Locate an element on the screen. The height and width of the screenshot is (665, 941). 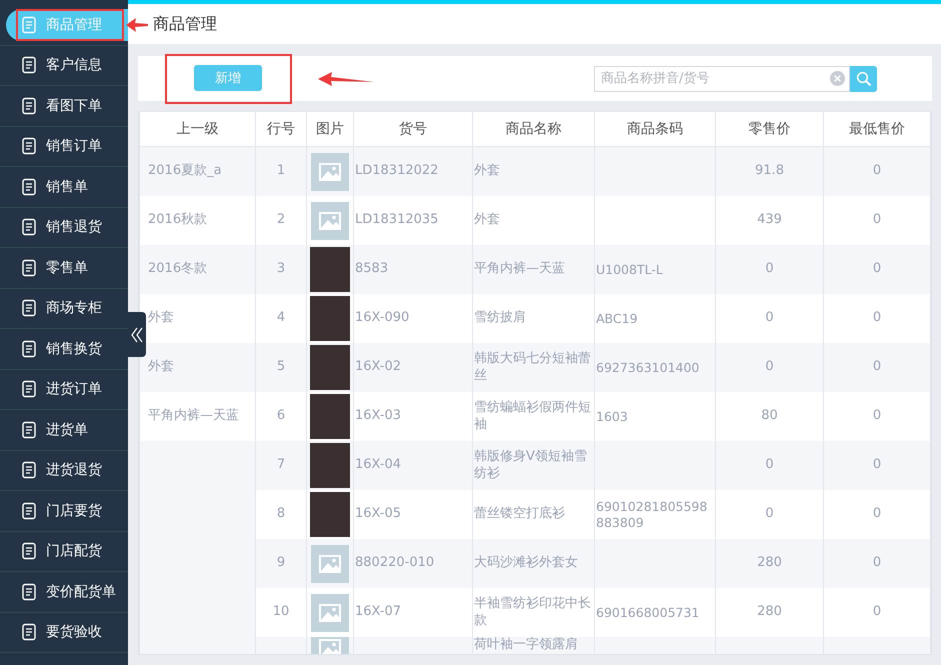
table-cell: 蕾丝镂空打底衫 is located at coordinates (533, 514).